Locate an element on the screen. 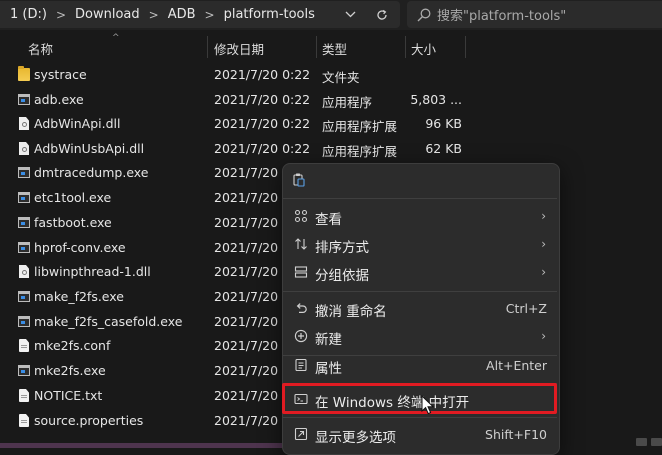 The height and width of the screenshot is (455, 662). breadcrumb-adb: ADB is located at coordinates (182, 14).